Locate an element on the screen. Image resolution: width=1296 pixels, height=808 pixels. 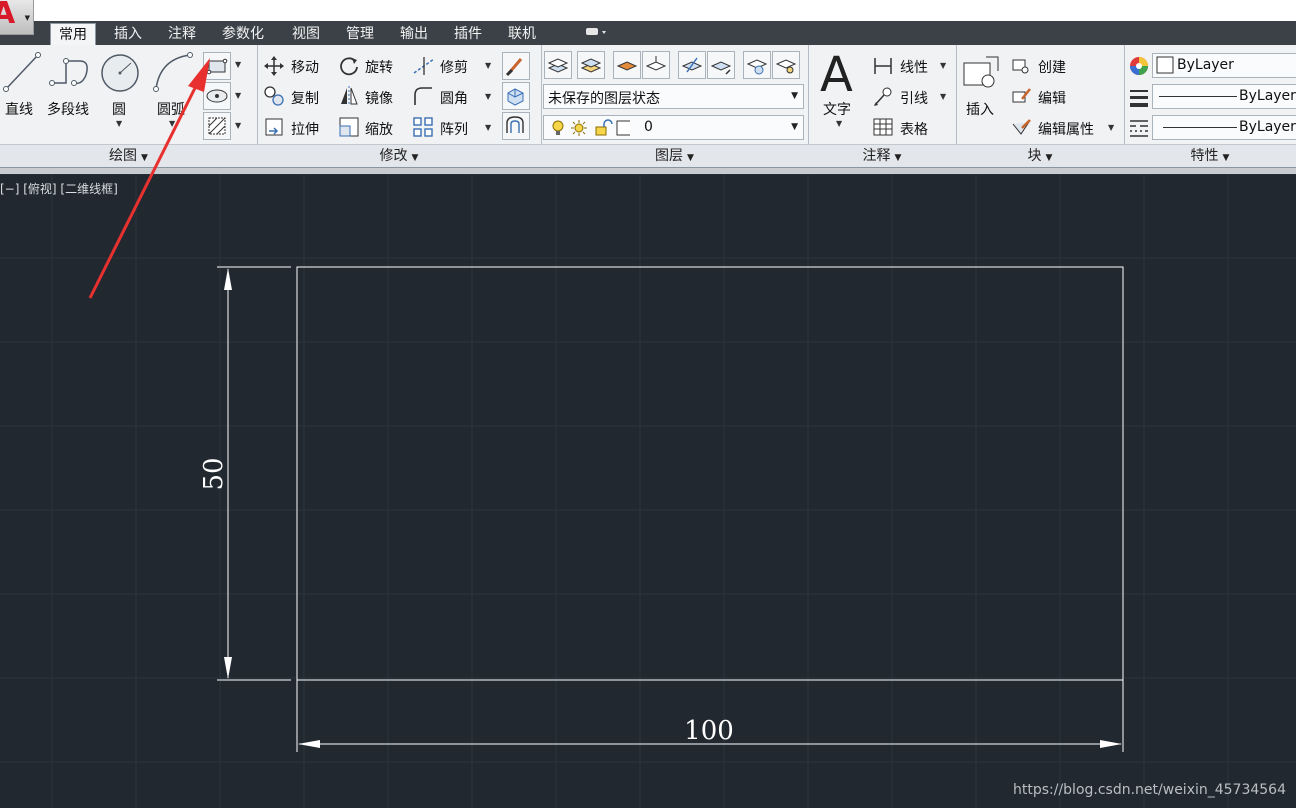
text-dropdown-icon: ▼ is located at coordinates (839, 123).